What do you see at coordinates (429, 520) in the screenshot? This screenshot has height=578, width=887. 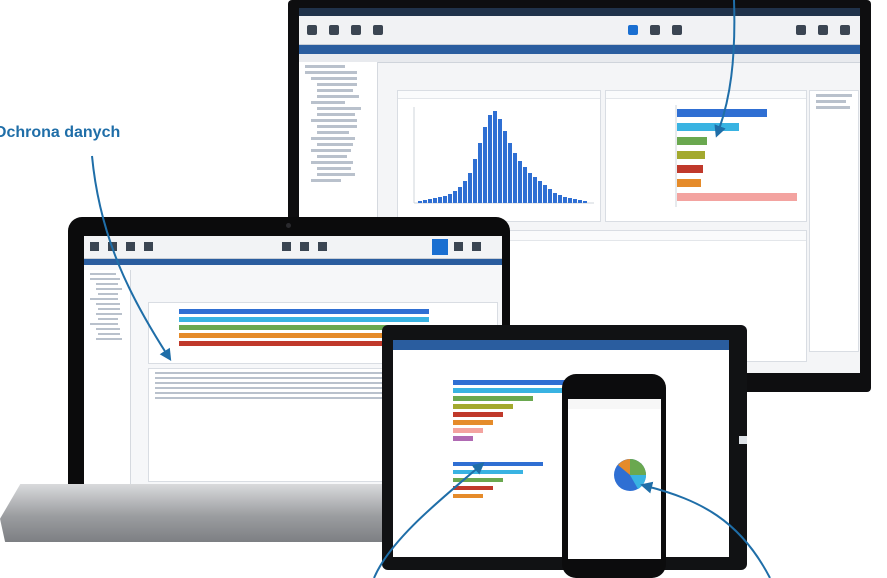 I see `arrow-tablet` at bounding box center [429, 520].